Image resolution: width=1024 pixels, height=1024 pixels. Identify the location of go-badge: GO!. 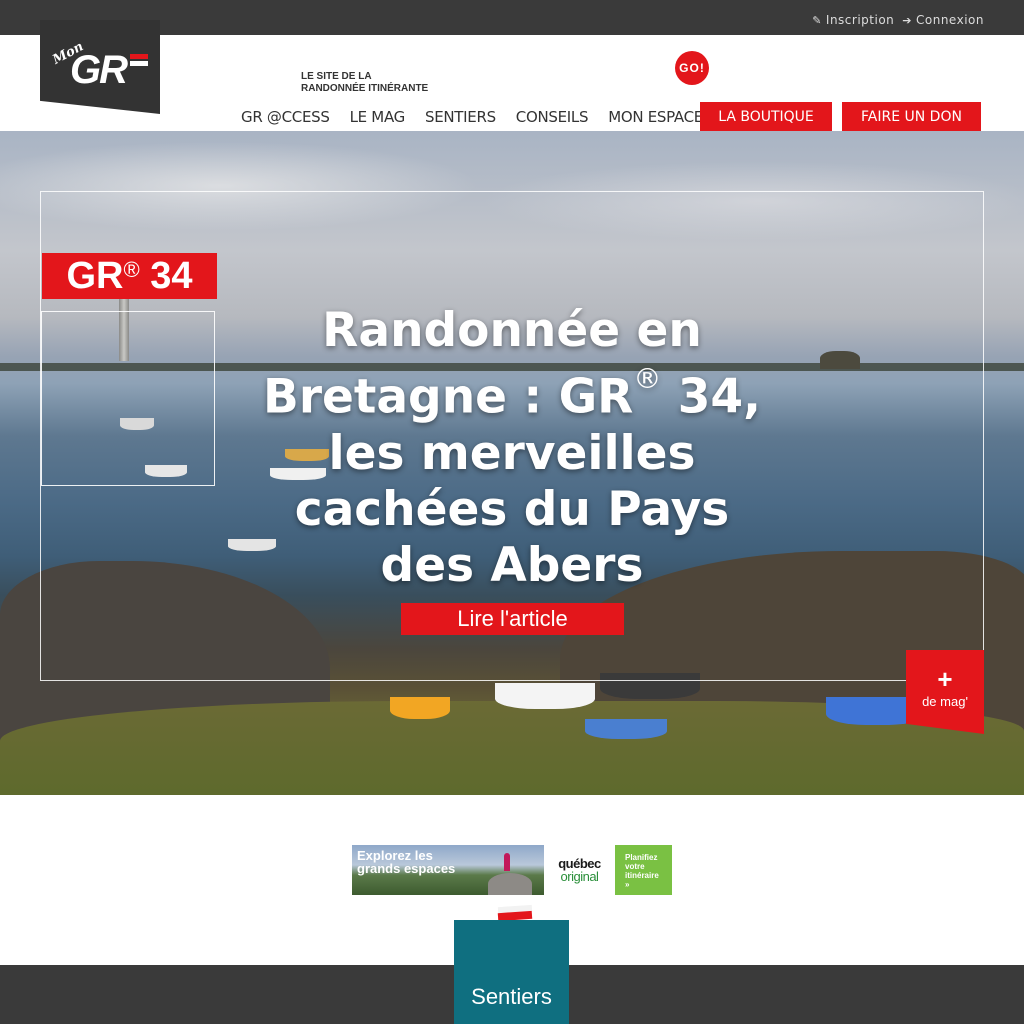
(692, 68).